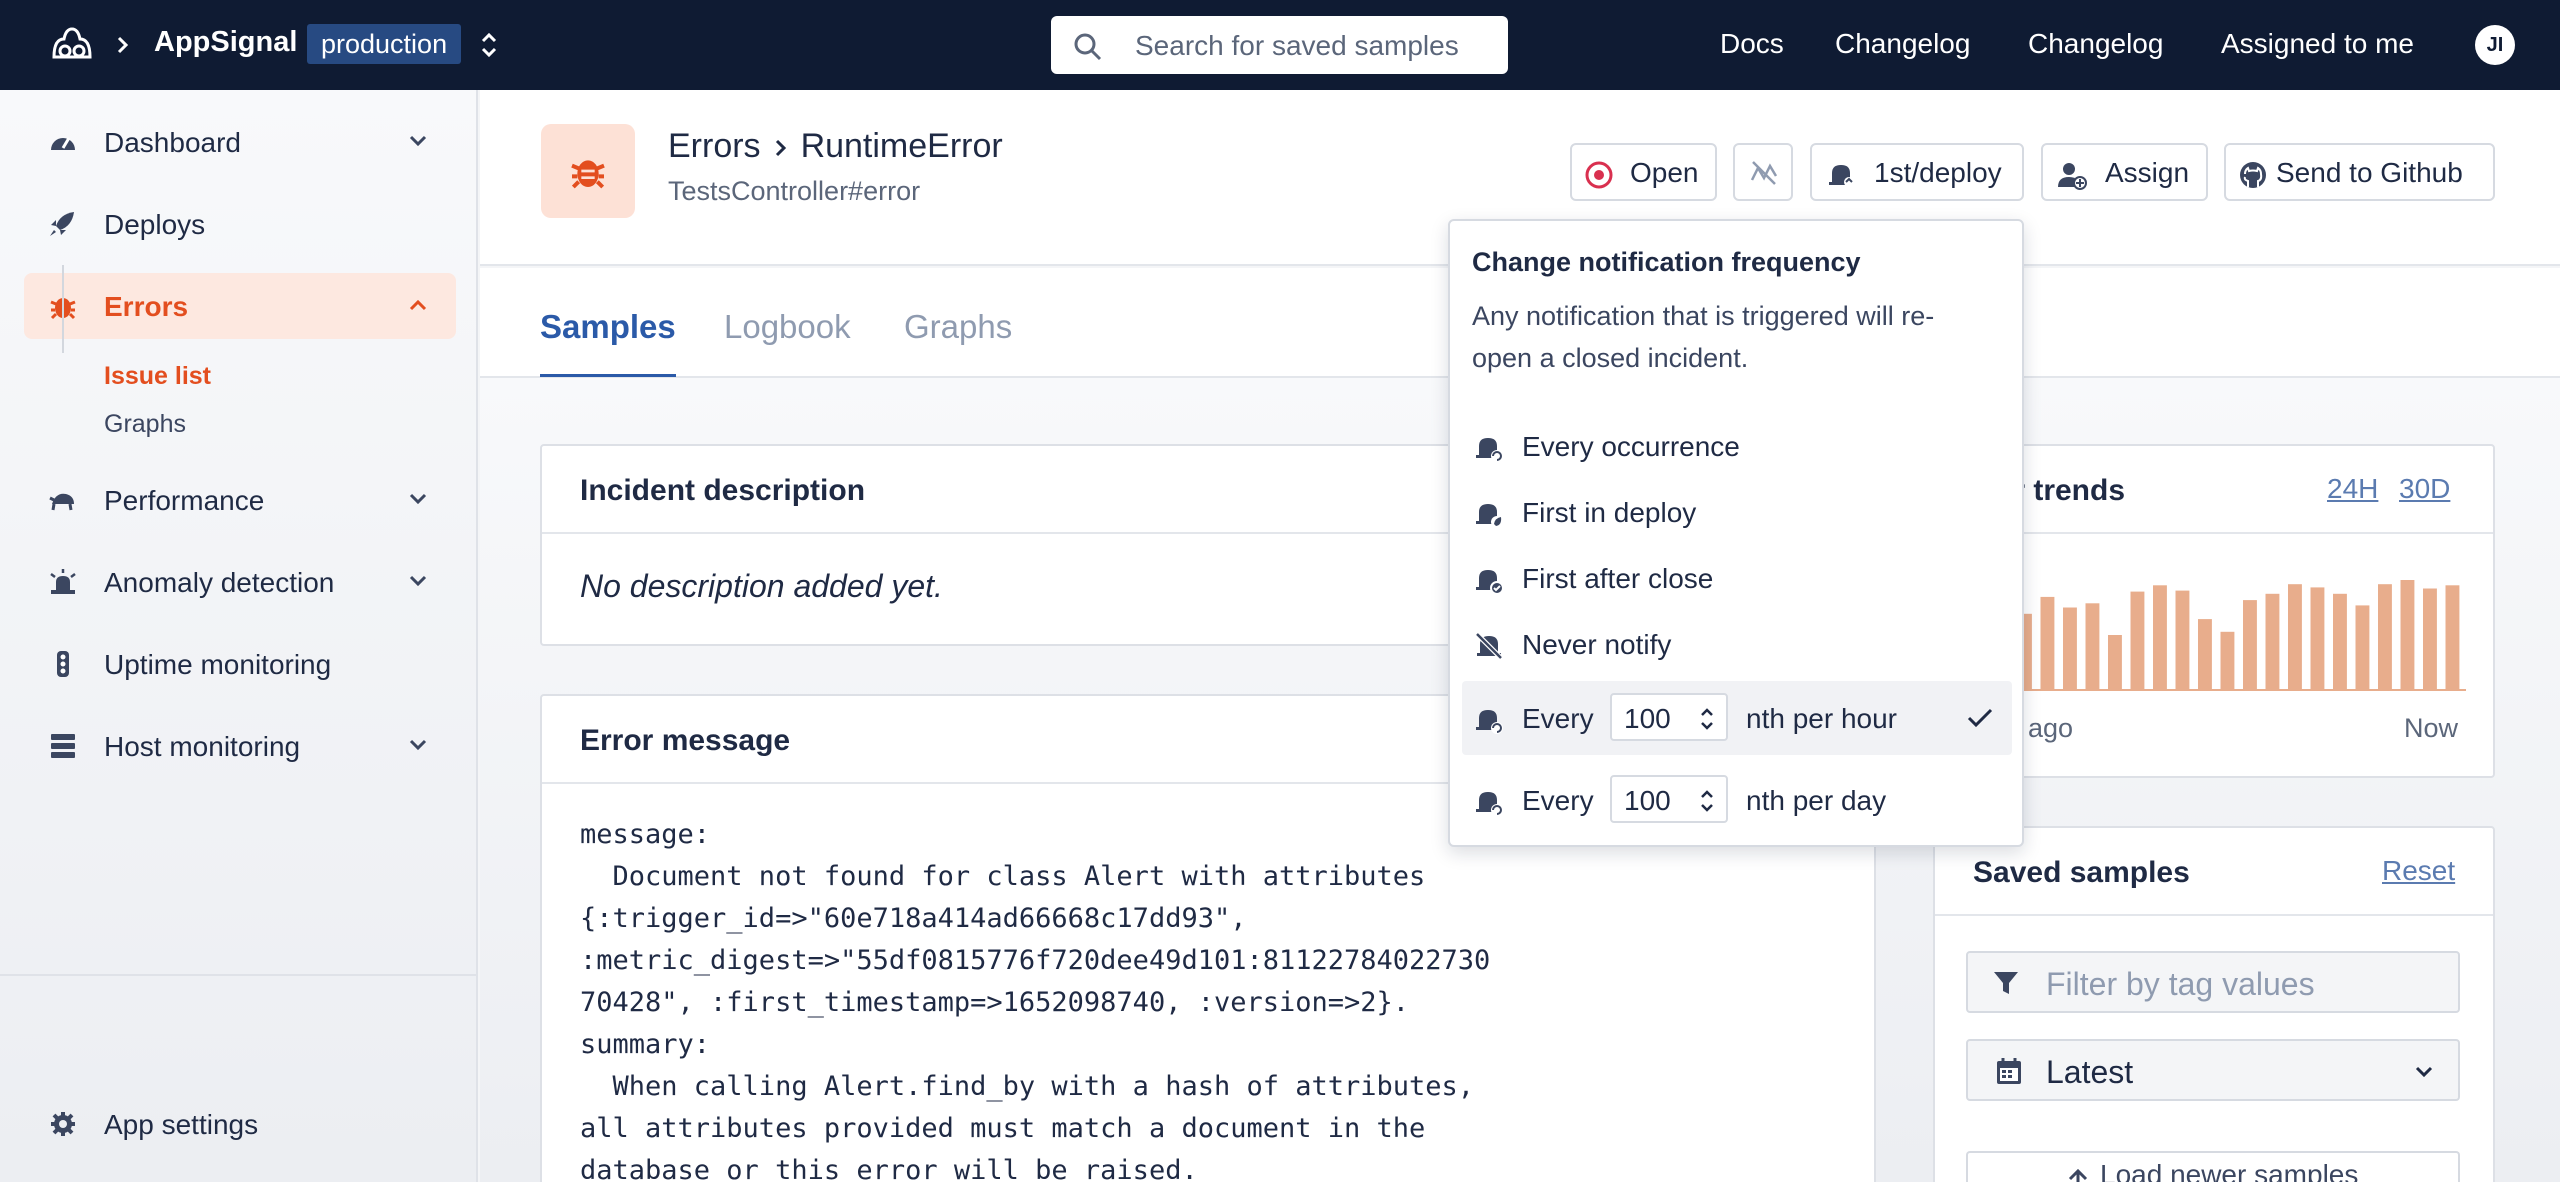 This screenshot has height=1182, width=2560. Describe the element at coordinates (1737, 644) in the screenshot. I see `option-never-notify: Never notify` at that location.